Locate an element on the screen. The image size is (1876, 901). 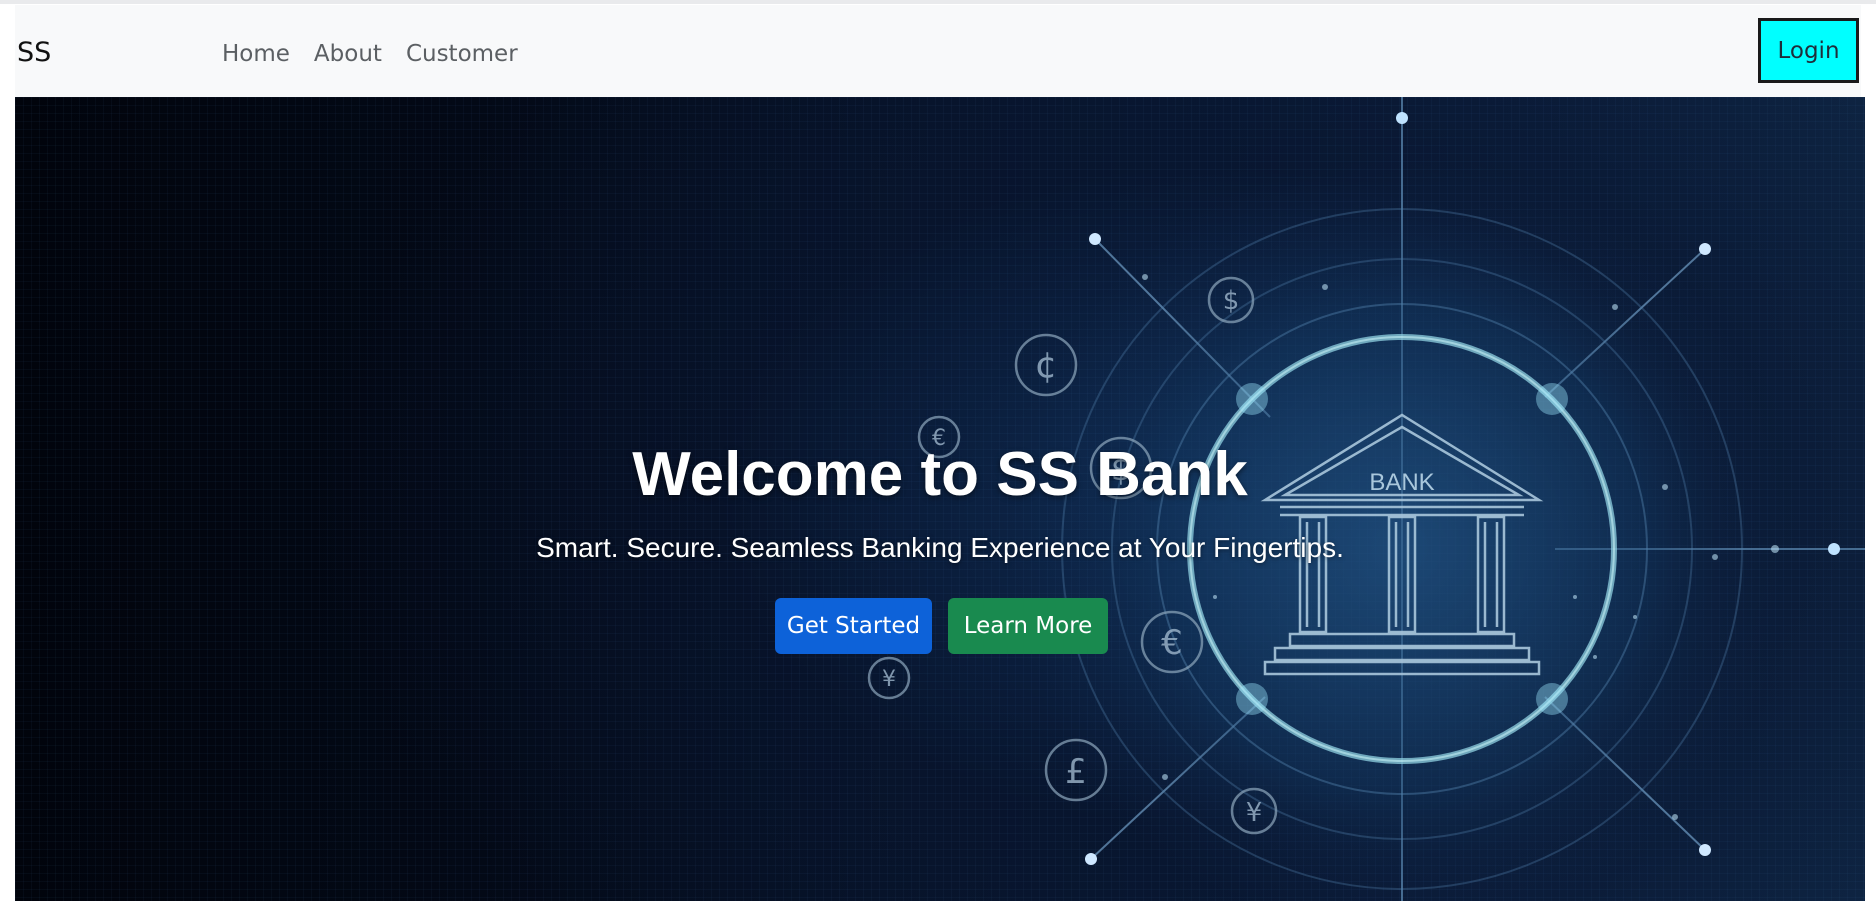
navbar-brand: SS is located at coordinates (34, 52).